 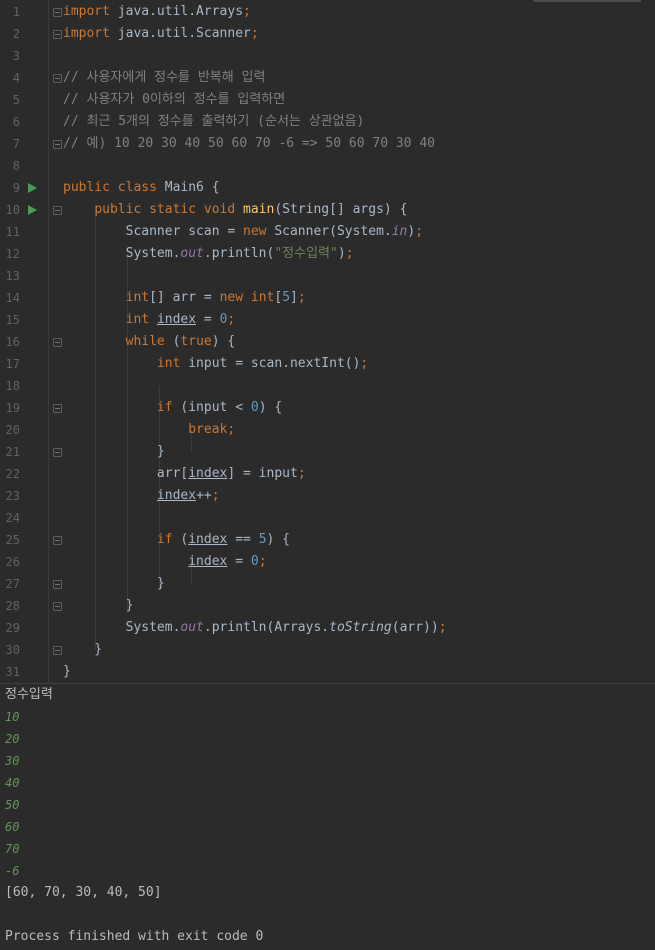 I want to click on code-token: [] arr =, so click(x=184, y=297).